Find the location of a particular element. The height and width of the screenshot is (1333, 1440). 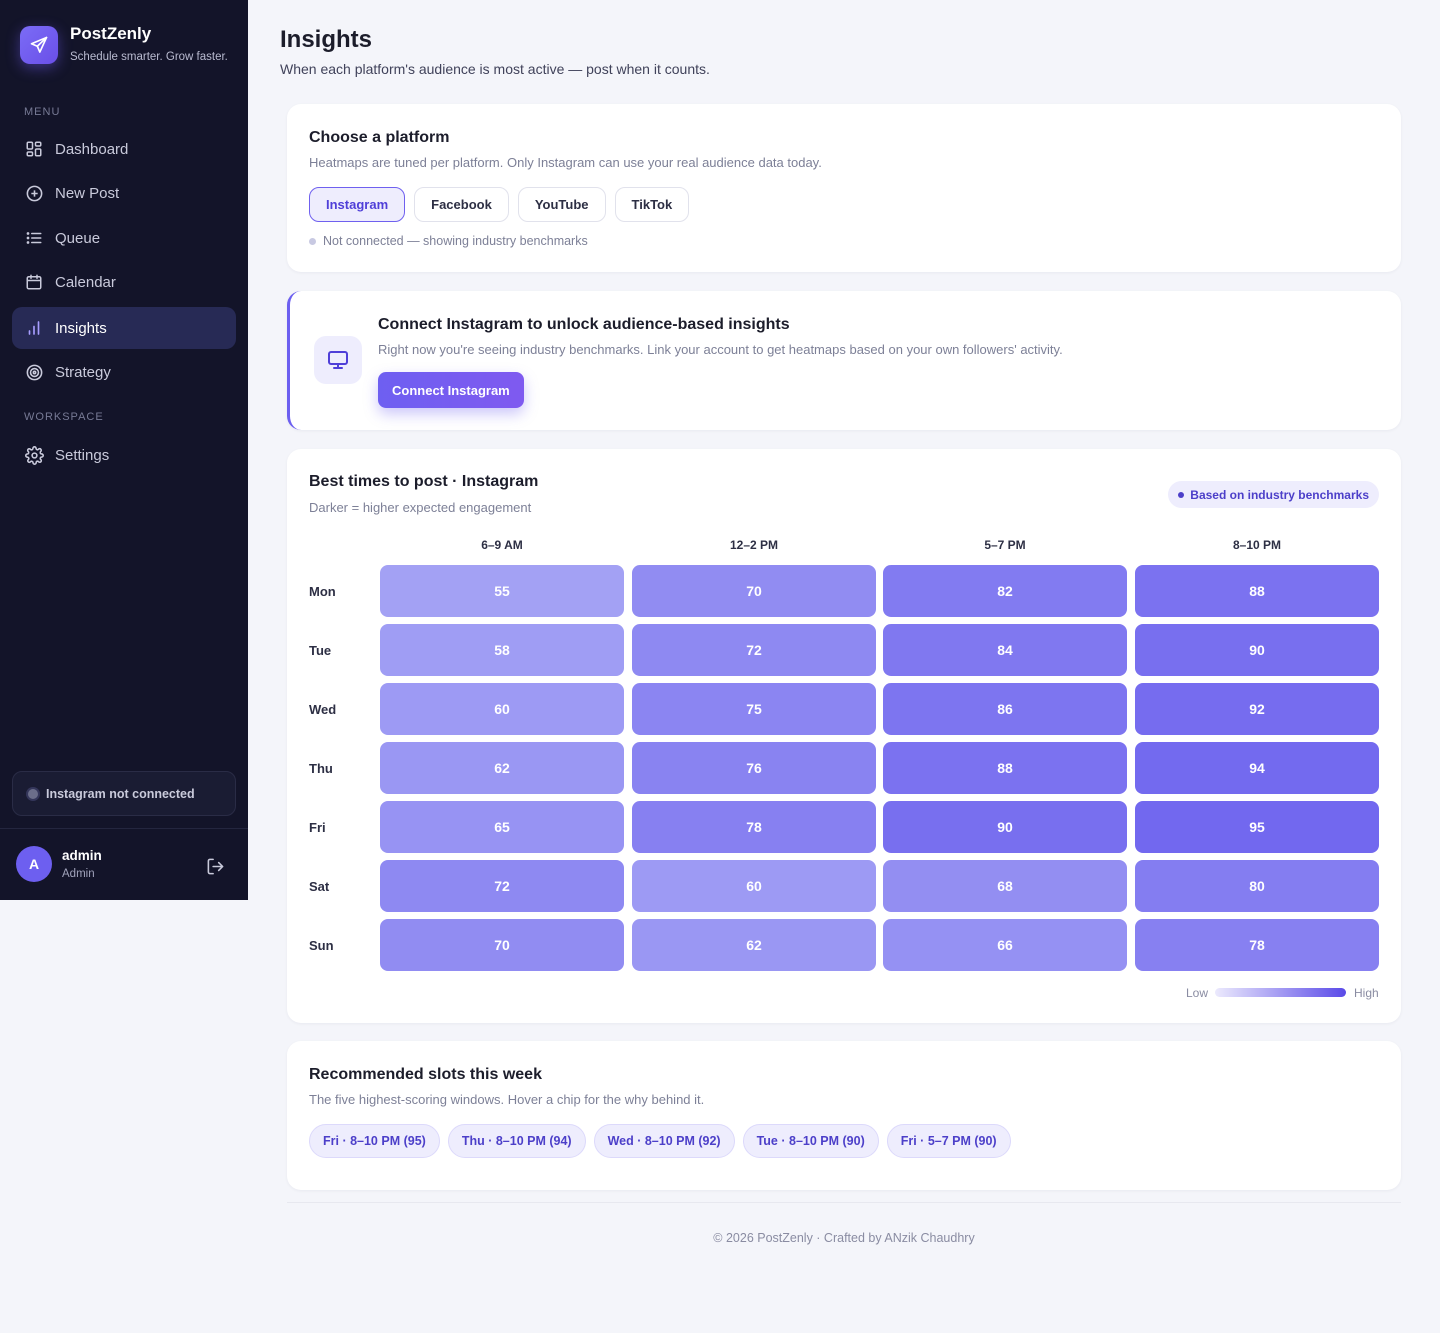

sidebar-item-label: Calendar is located at coordinates (85, 282).